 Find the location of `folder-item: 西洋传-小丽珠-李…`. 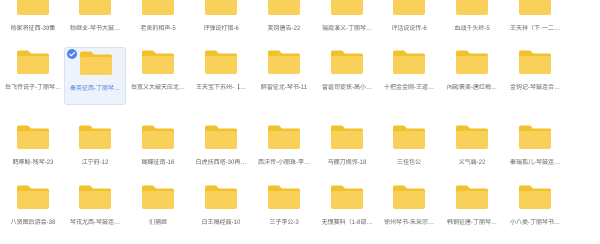

folder-item: 西洋传-小丽珠-李… is located at coordinates (284, 151).